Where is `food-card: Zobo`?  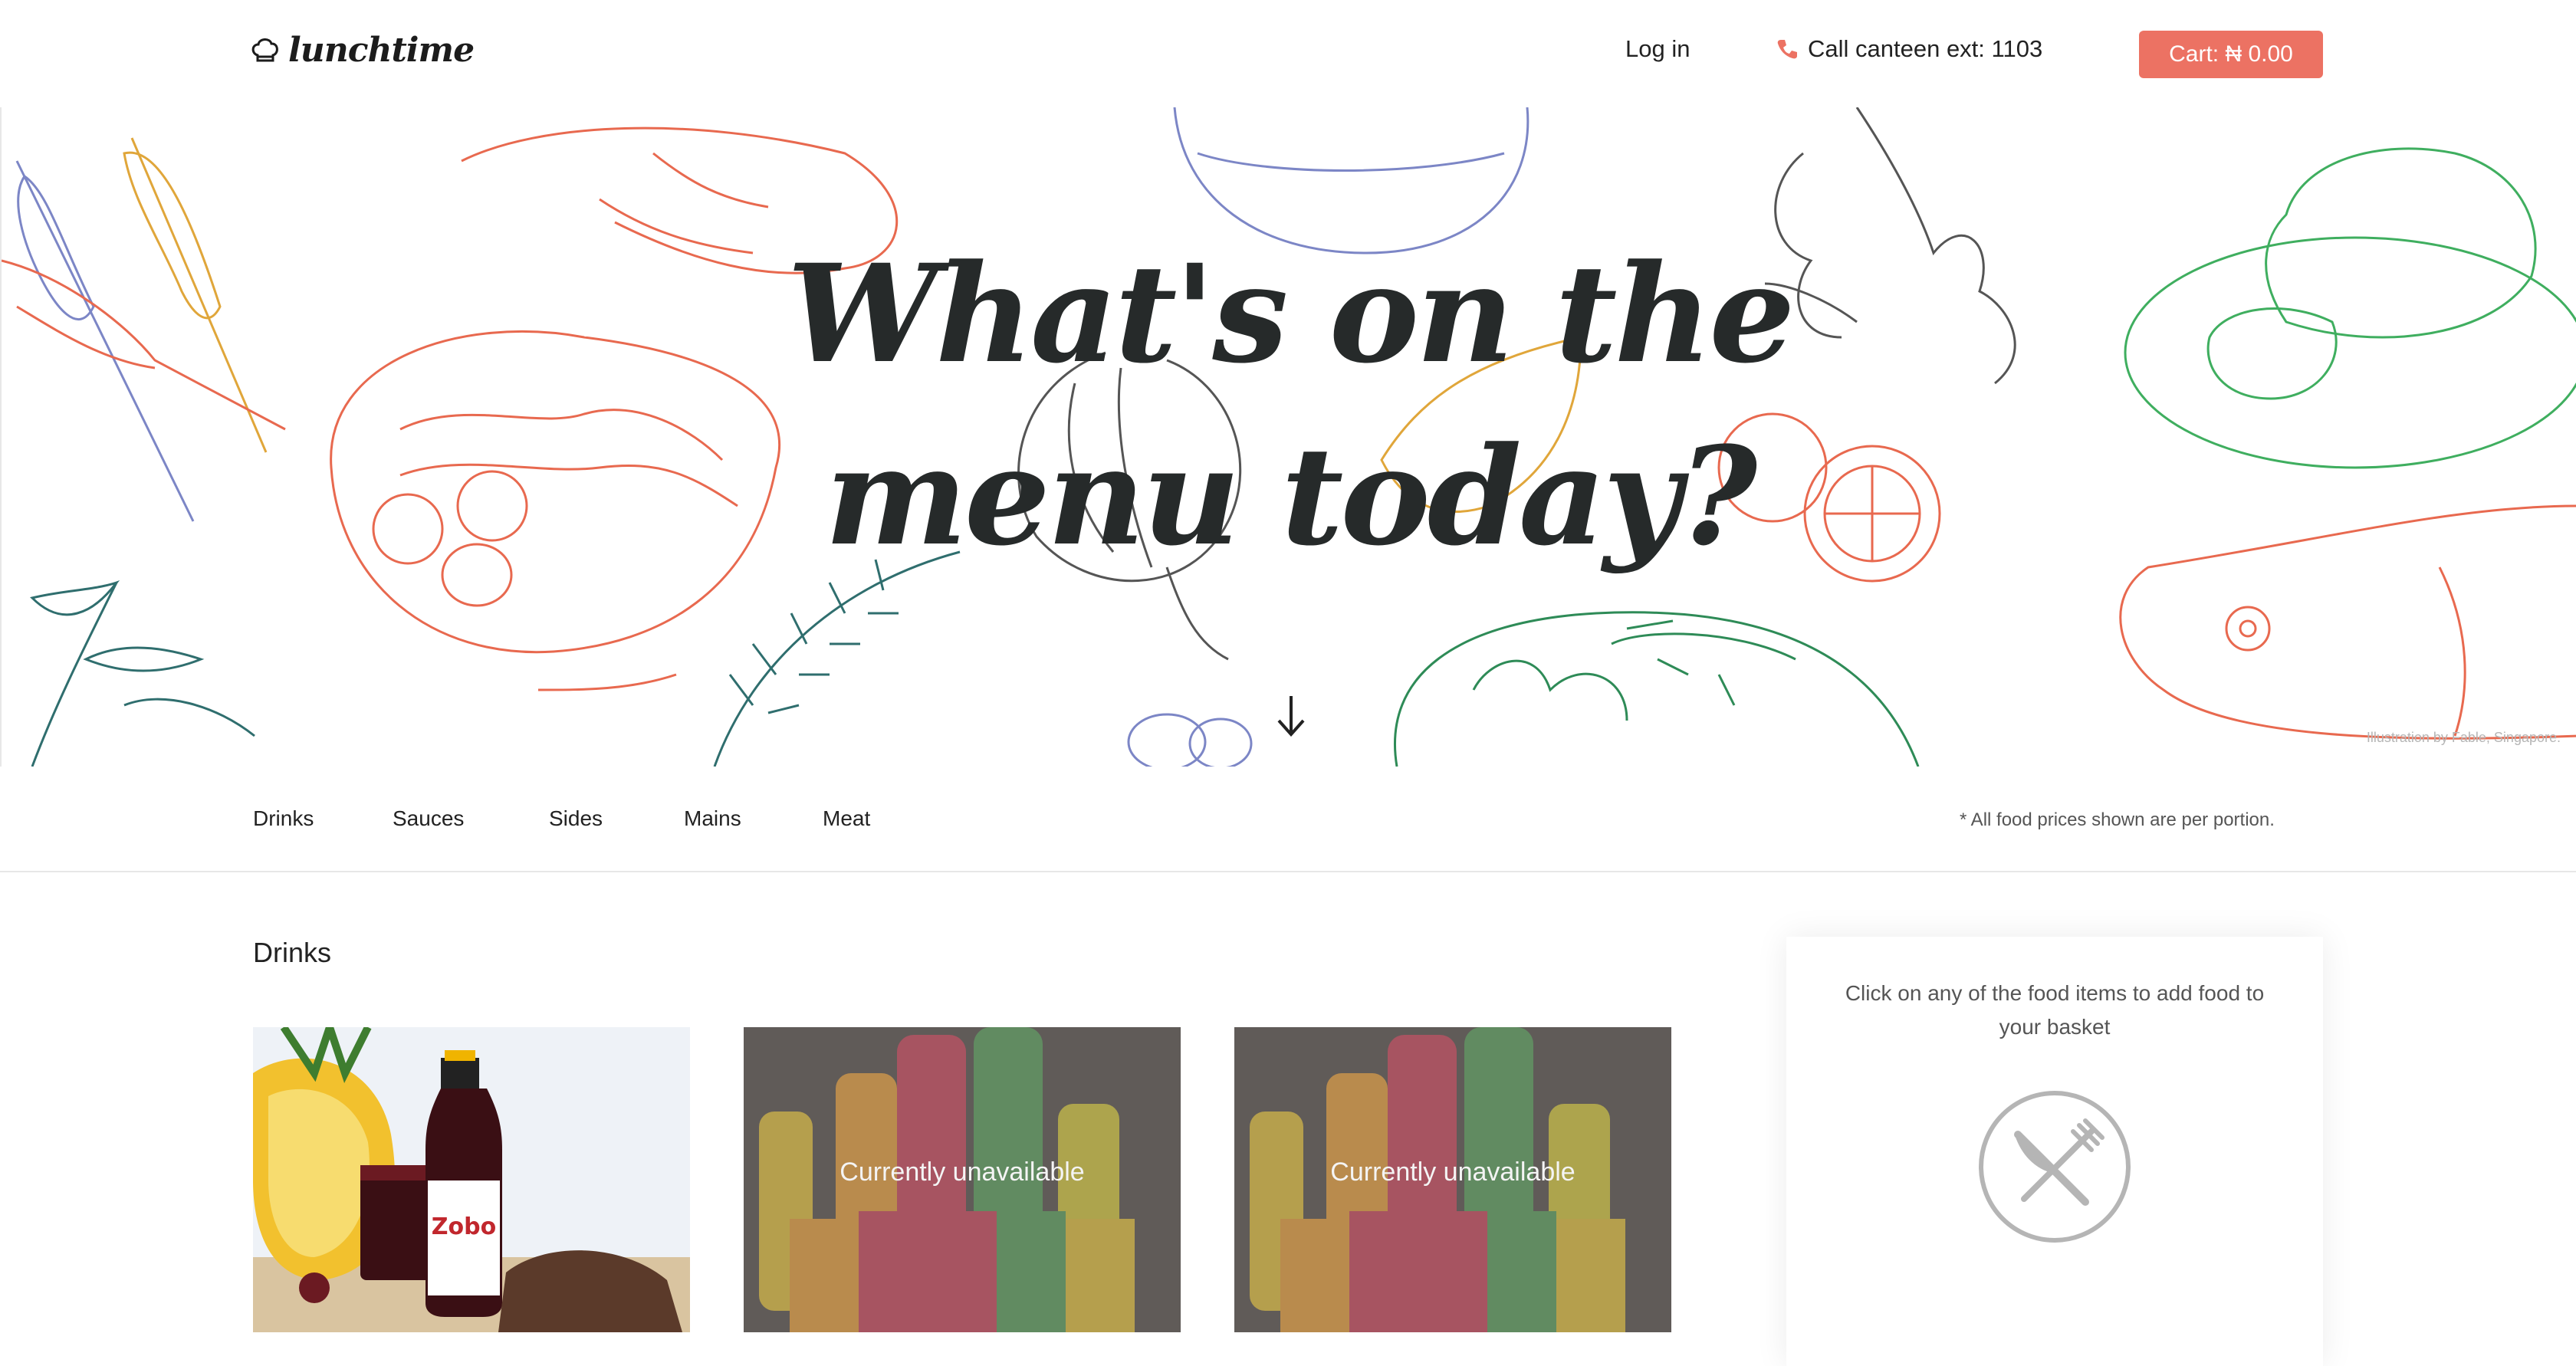
food-card: Zobo is located at coordinates (472, 1195).